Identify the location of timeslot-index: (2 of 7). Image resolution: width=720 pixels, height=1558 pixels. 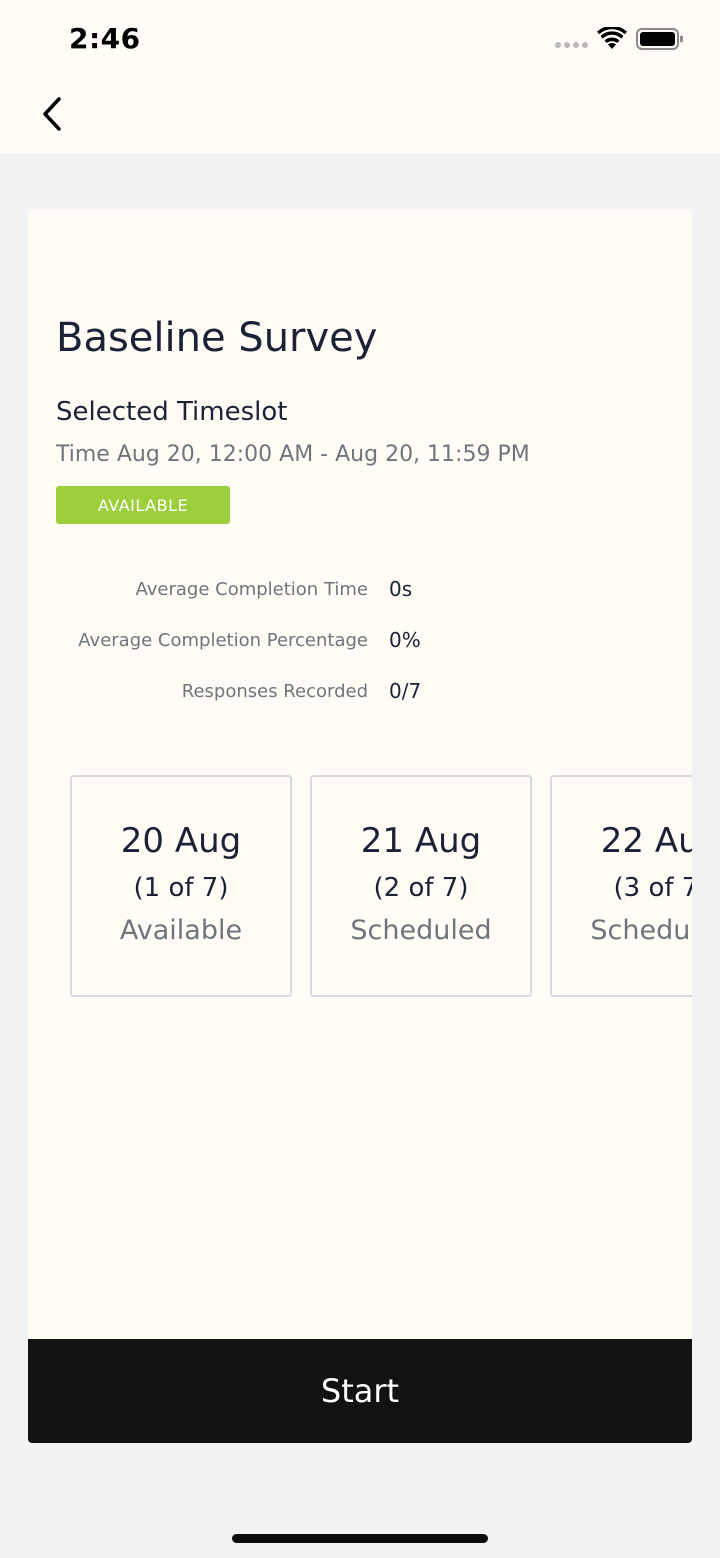
(421, 888).